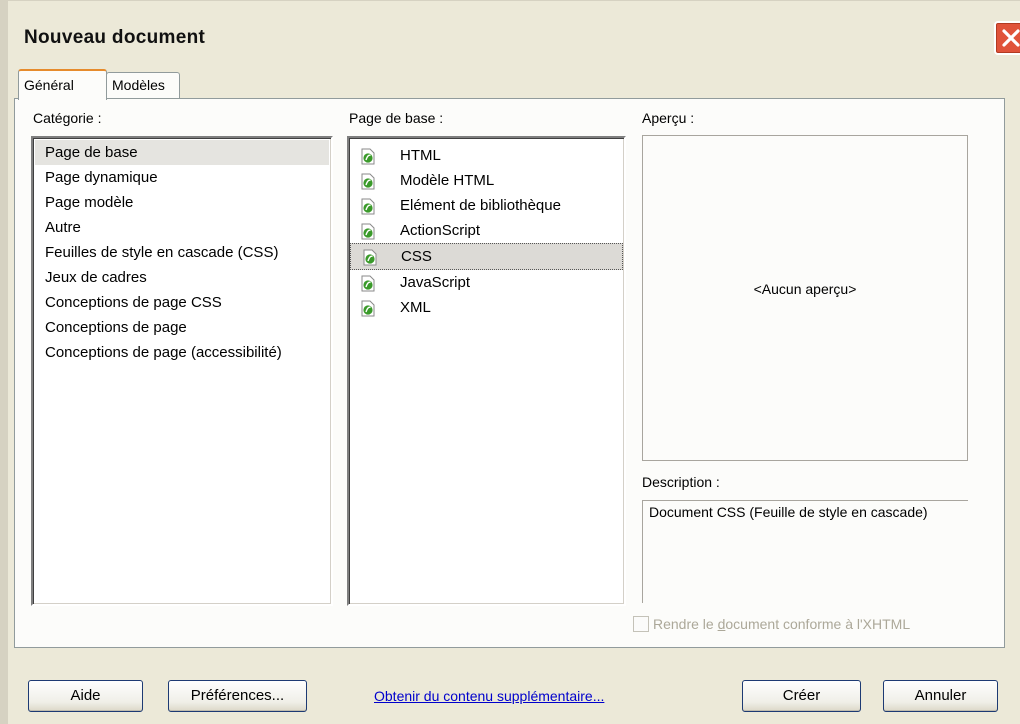 This screenshot has height=724, width=1020. Describe the element at coordinates (182, 202) in the screenshot. I see `list-item: Page modèle` at that location.